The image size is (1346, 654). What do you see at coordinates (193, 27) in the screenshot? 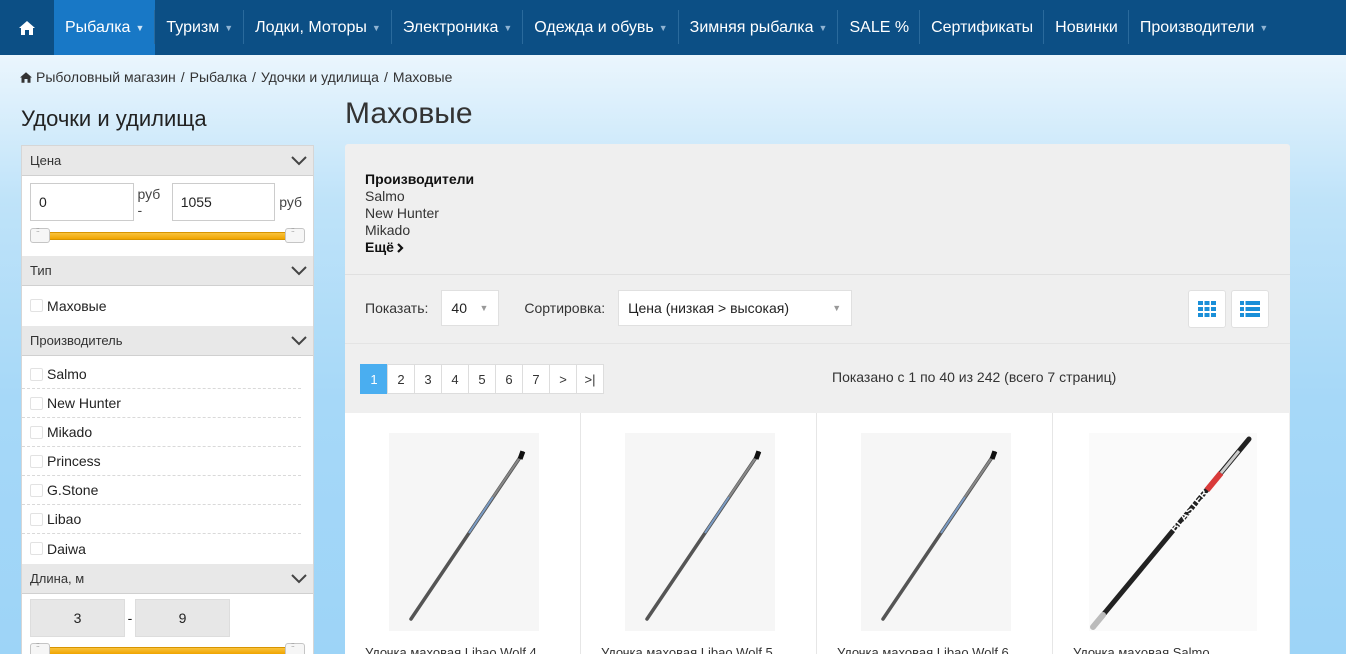
I see `nav-item-label: Туризм` at bounding box center [193, 27].